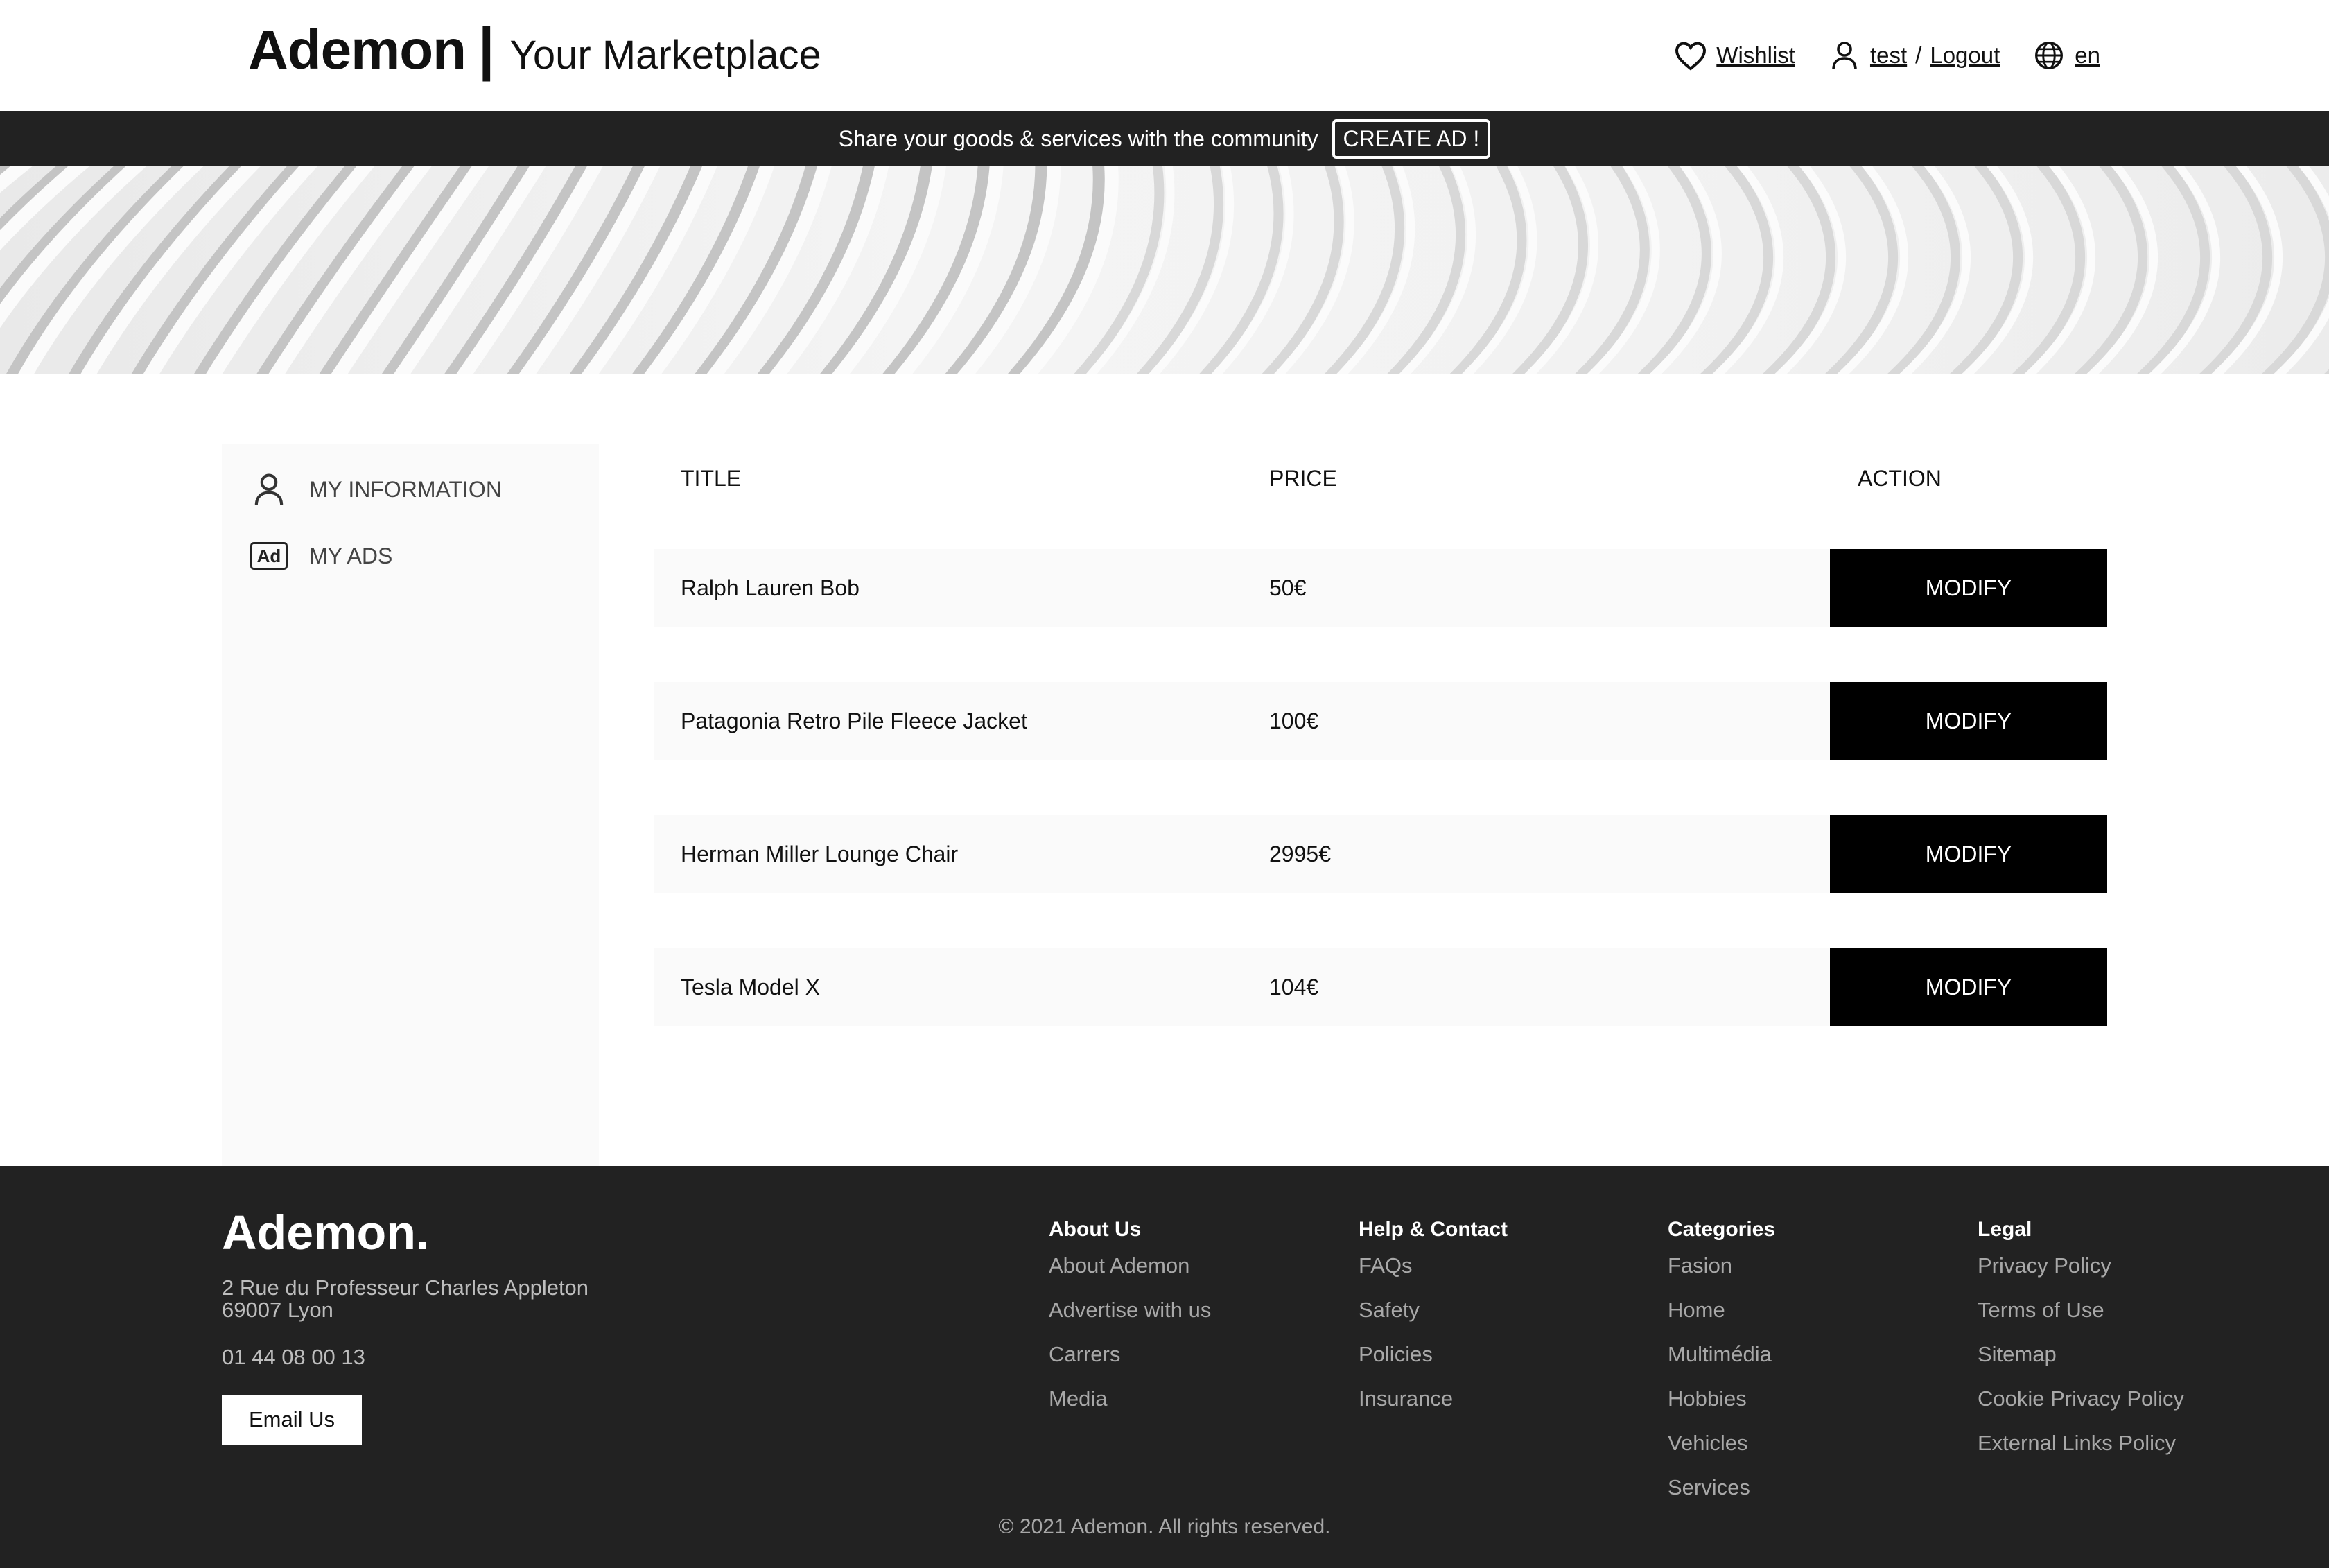 This screenshot has width=2329, height=1568. Describe the element at coordinates (1913, 55) in the screenshot. I see `account-group: test / Logout` at that location.